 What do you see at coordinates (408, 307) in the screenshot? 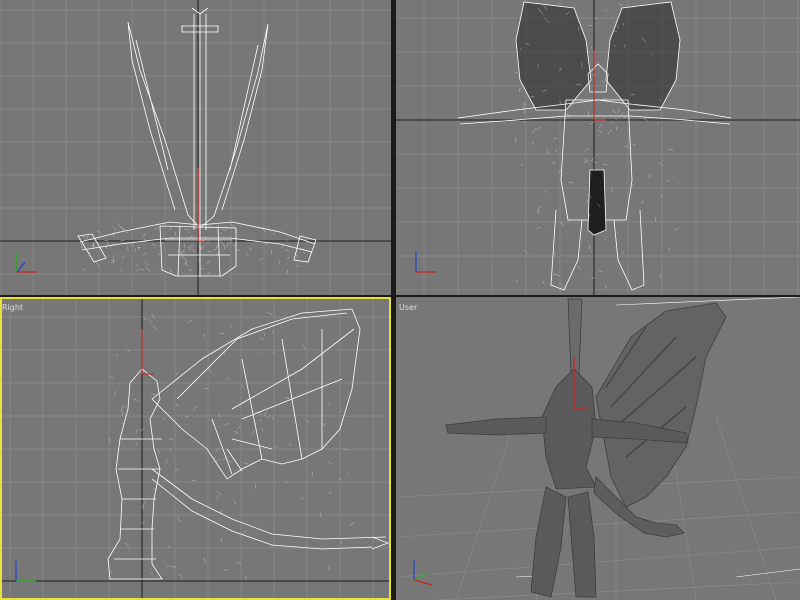
I see `viewport-label: User` at bounding box center [408, 307].